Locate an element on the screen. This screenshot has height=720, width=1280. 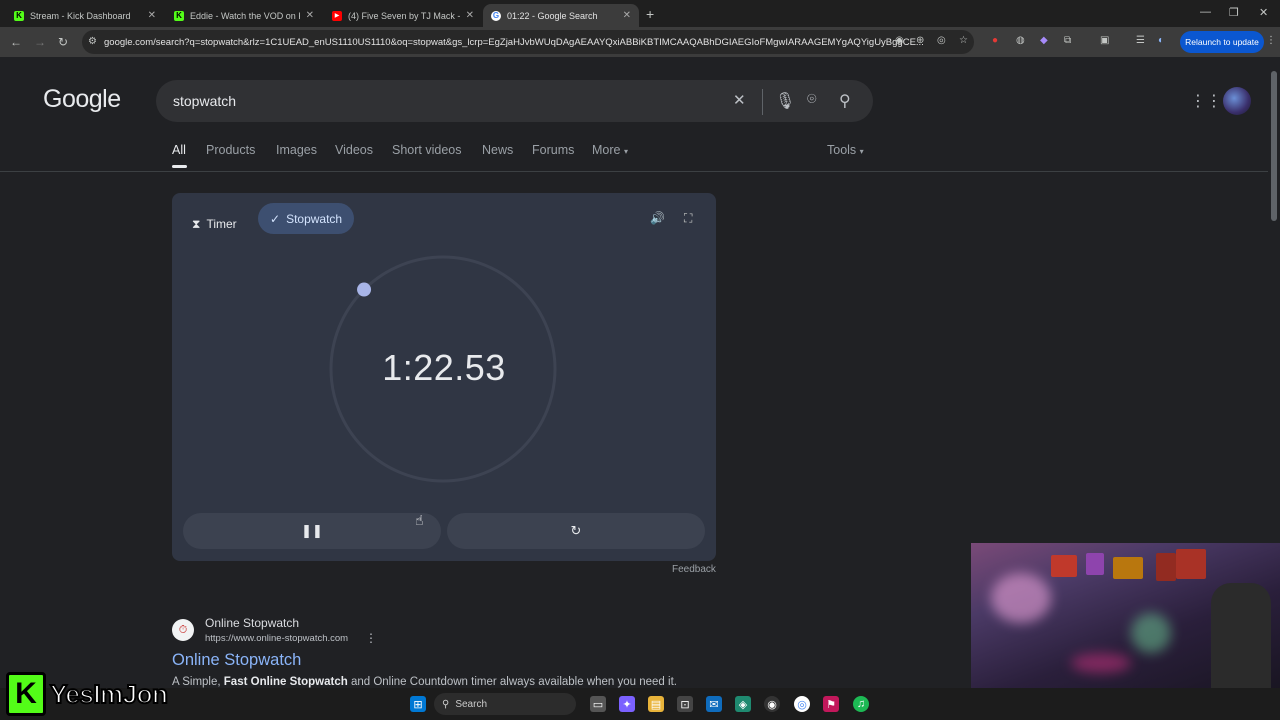
result-options-icon: ⋮ is located at coordinates (371, 638).